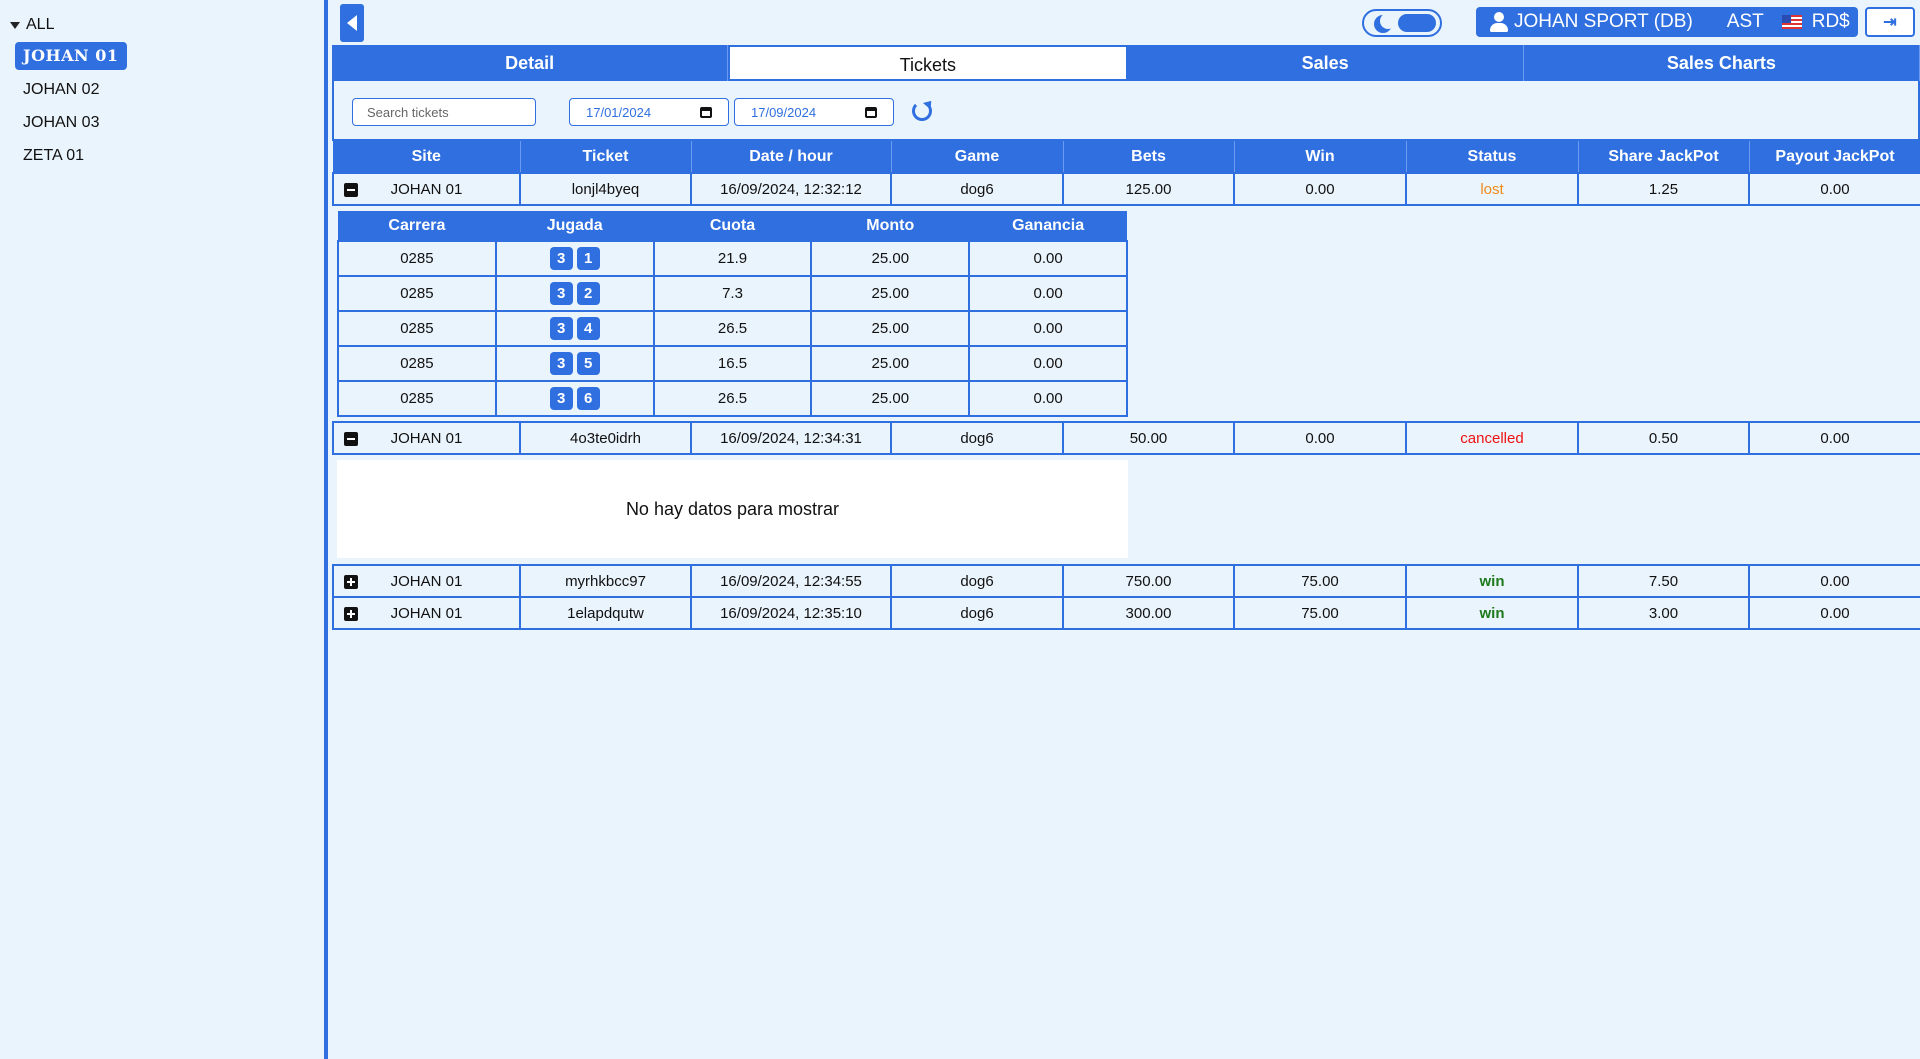 The height and width of the screenshot is (1059, 1920). Describe the element at coordinates (1417, 23) in the screenshot. I see `toggle-knob` at that location.